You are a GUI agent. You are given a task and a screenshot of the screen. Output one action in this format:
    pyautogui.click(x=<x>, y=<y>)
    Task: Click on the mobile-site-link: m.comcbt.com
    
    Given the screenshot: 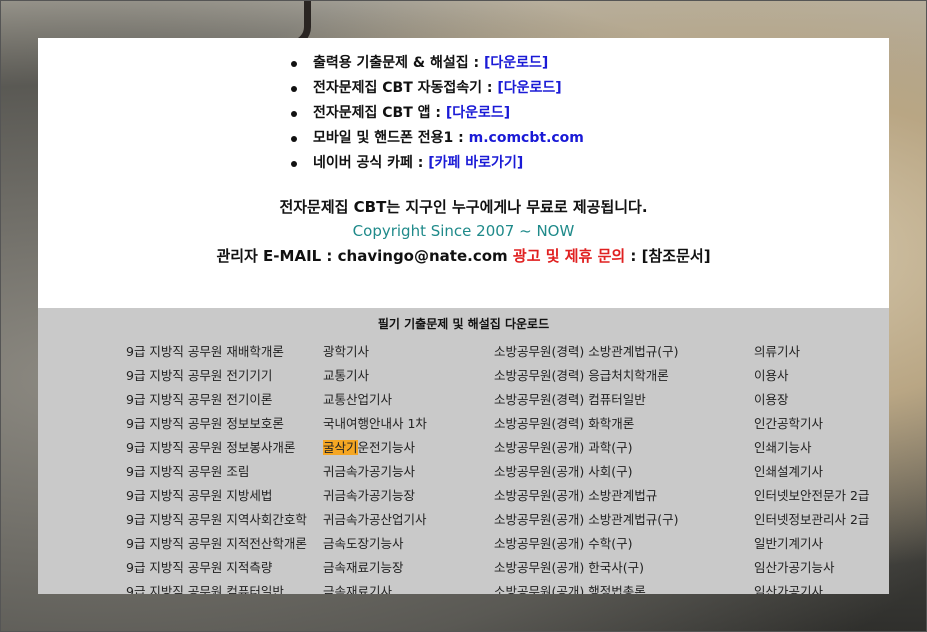 What is the action you would take?
    pyautogui.click(x=526, y=138)
    